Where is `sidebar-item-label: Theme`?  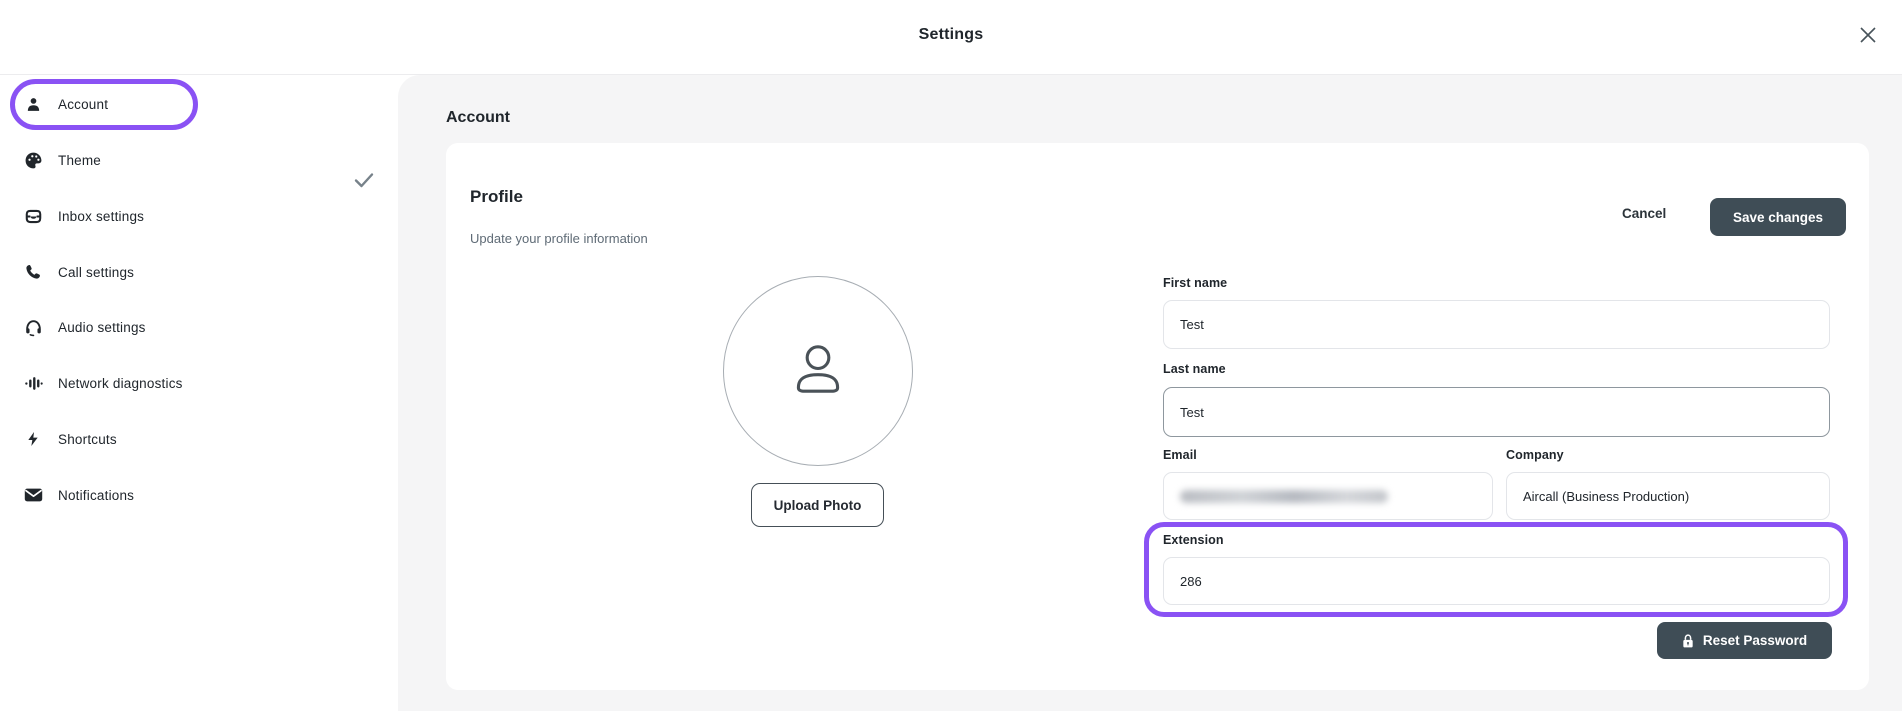 sidebar-item-label: Theme is located at coordinates (80, 160).